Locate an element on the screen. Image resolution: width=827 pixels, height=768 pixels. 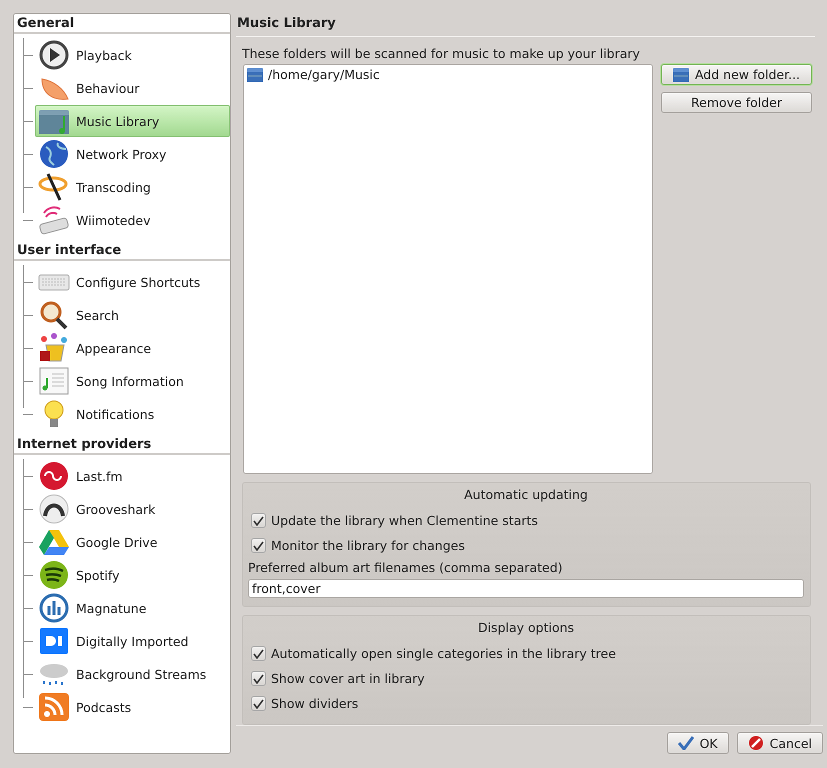
square-logo-icon is located at coordinates (54, 641).